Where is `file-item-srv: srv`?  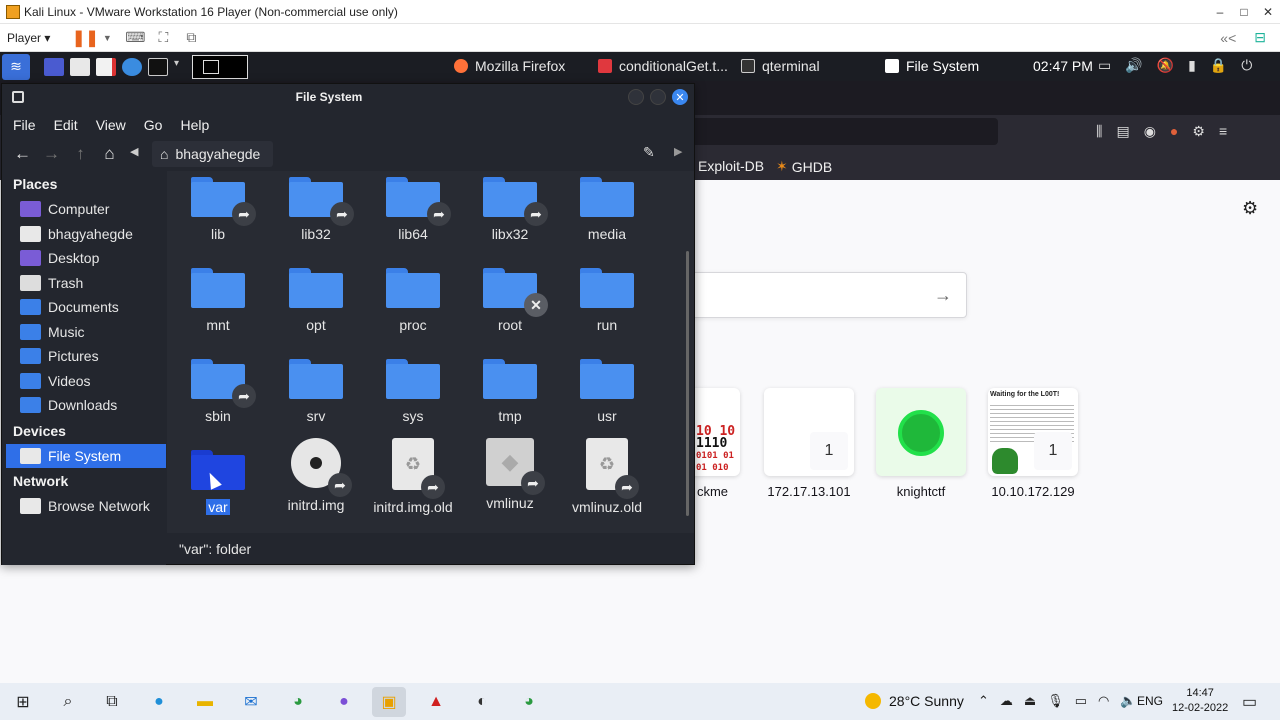
file-item-srv: srv is located at coordinates (316, 385).